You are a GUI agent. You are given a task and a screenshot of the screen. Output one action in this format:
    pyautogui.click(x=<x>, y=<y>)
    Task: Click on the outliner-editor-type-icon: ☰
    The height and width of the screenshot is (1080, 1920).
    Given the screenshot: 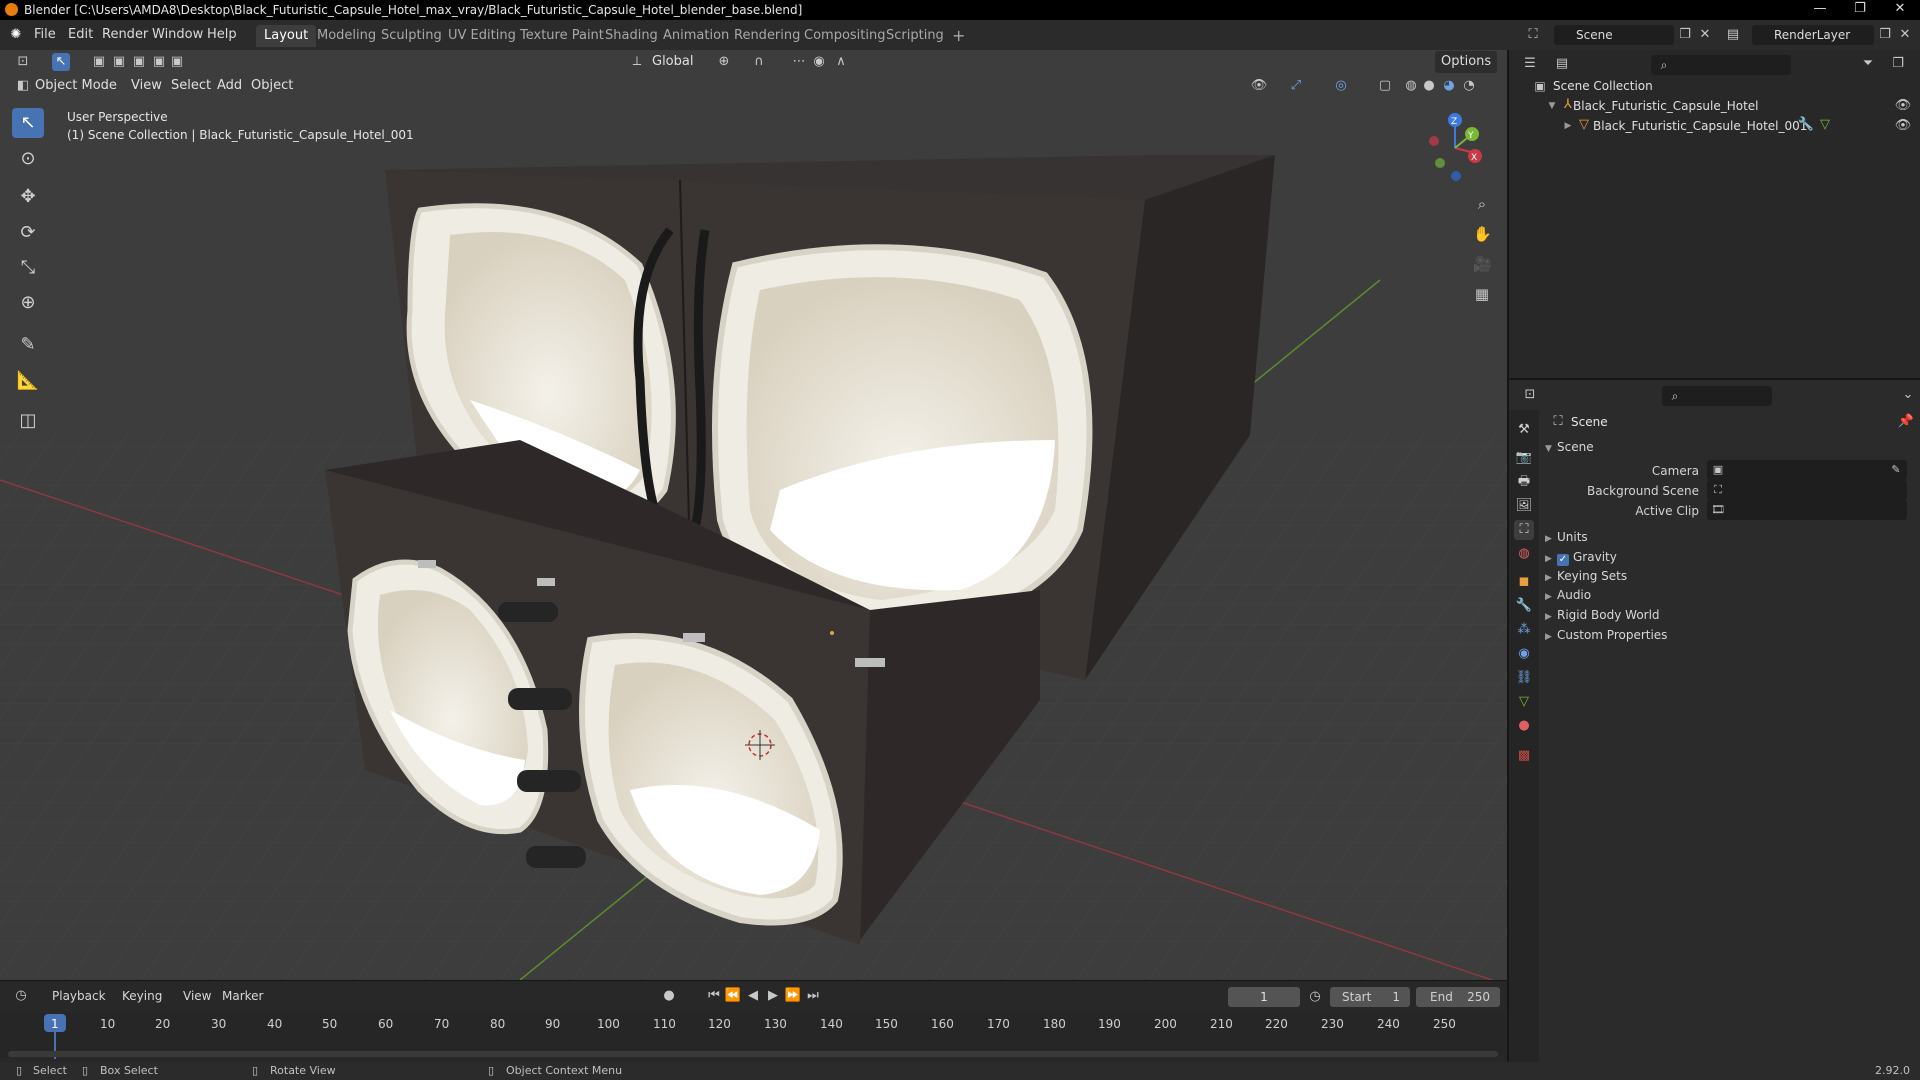 What is the action you would take?
    pyautogui.click(x=1530, y=64)
    